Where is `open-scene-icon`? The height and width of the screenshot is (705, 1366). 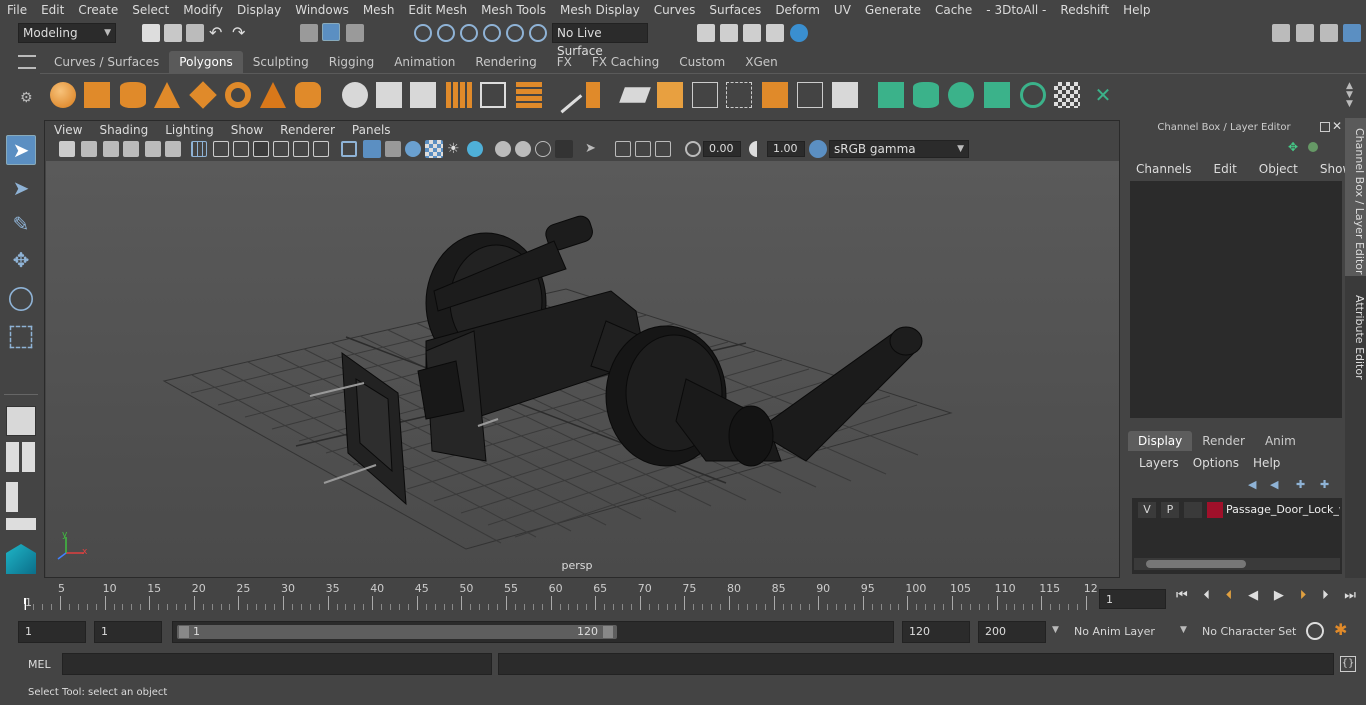
open-scene-icon is located at coordinates (173, 33).